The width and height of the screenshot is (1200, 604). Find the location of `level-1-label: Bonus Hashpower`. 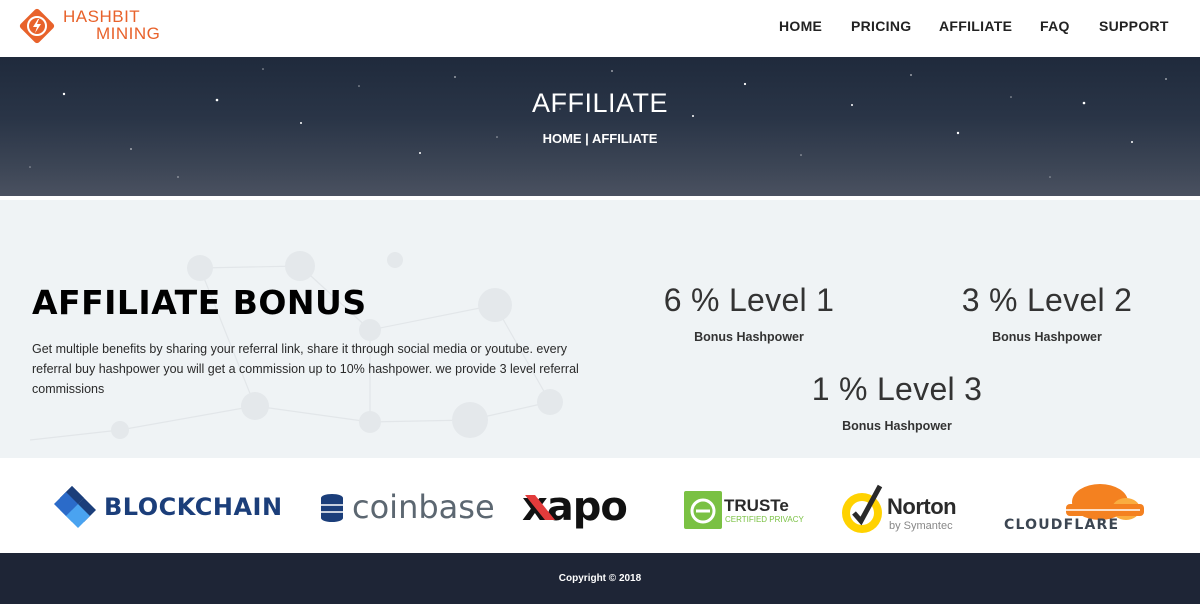

level-1-label: Bonus Hashpower is located at coordinates (749, 337).